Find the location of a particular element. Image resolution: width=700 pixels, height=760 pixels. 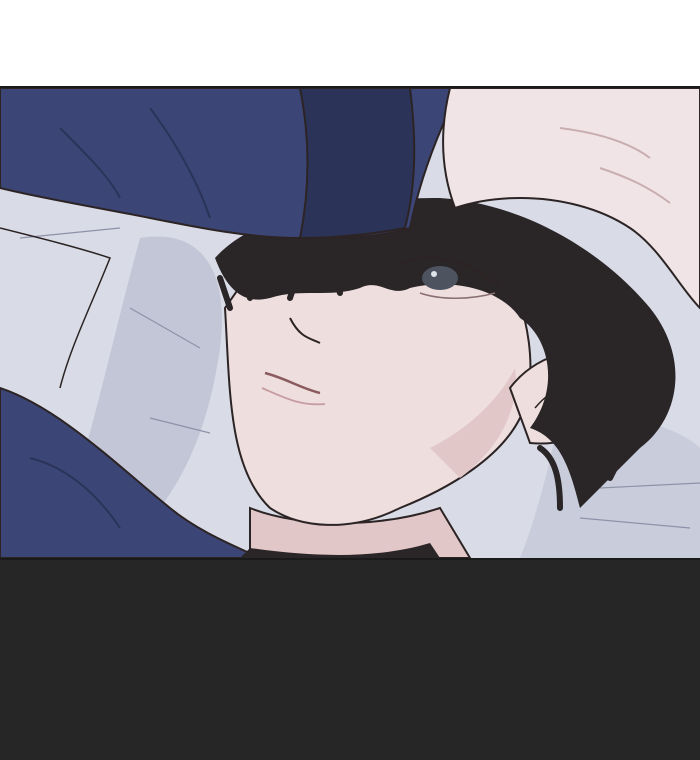

pupil-highlight is located at coordinates (434, 274).